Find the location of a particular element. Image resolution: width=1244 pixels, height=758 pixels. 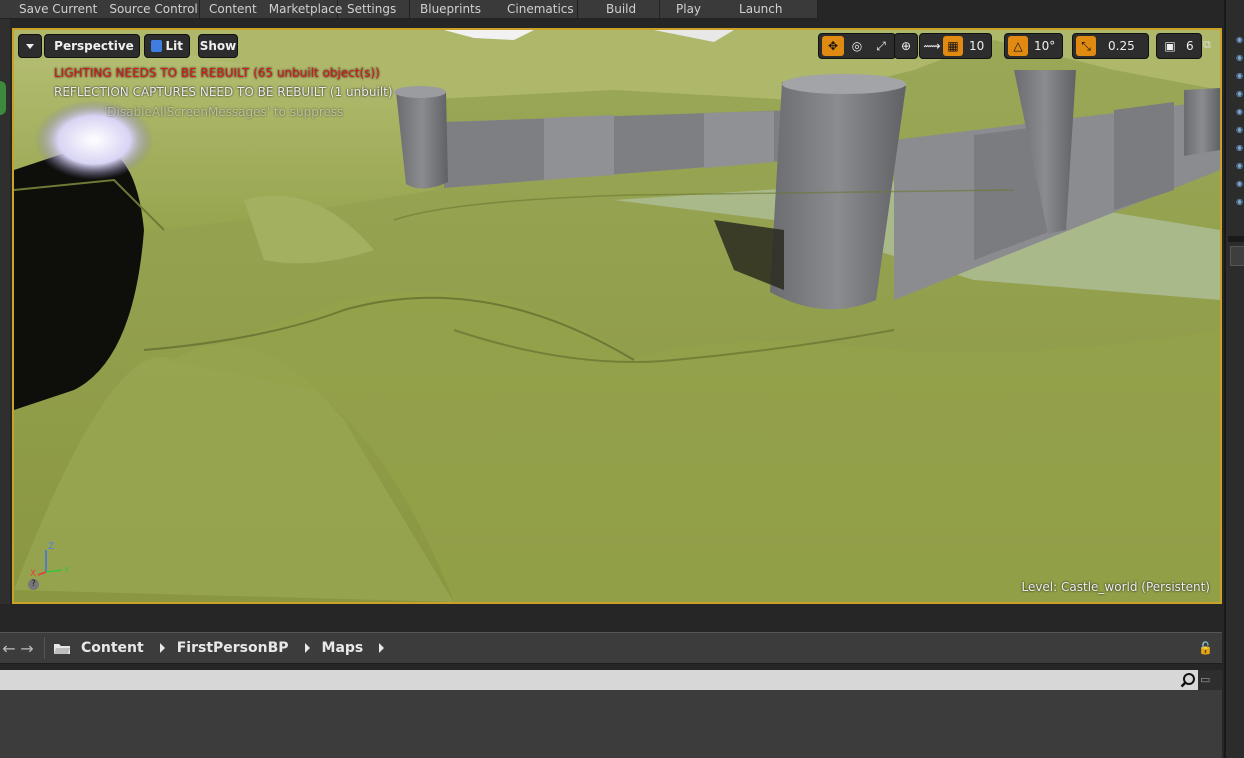

rotation-snap-group: △ 10° is located at coordinates (1034, 46).